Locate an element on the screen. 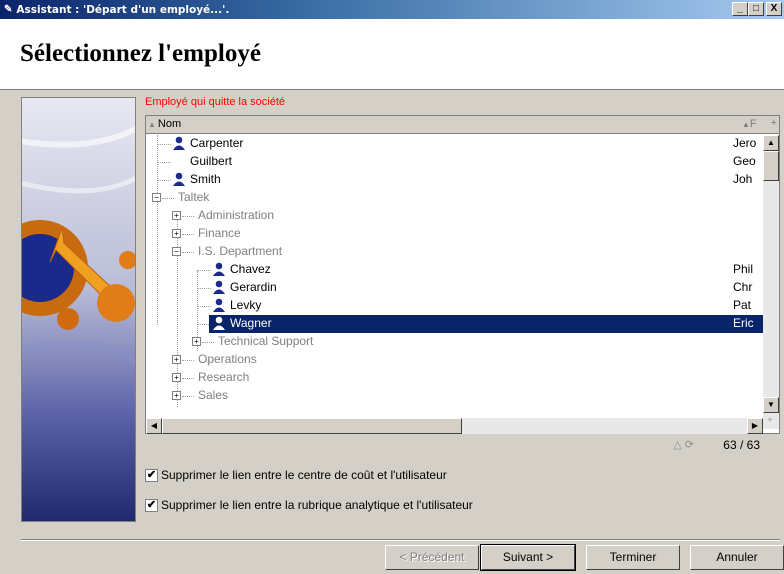 This screenshot has height=574, width=784. row-plus-icon: + is located at coordinates (770, 420).